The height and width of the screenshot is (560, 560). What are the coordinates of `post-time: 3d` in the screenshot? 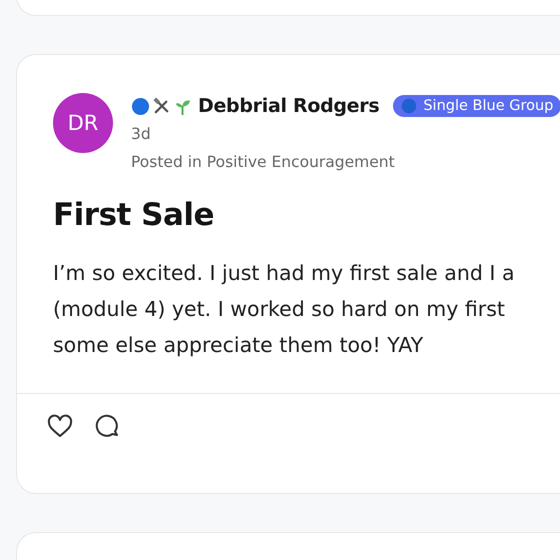 It's located at (141, 134).